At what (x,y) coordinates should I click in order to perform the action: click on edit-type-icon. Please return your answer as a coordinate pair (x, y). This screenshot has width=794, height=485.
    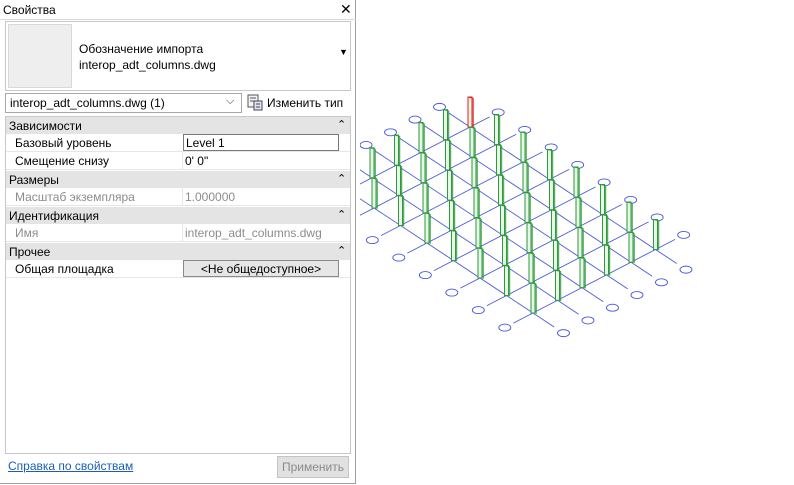
    Looking at the image, I should click on (255, 102).